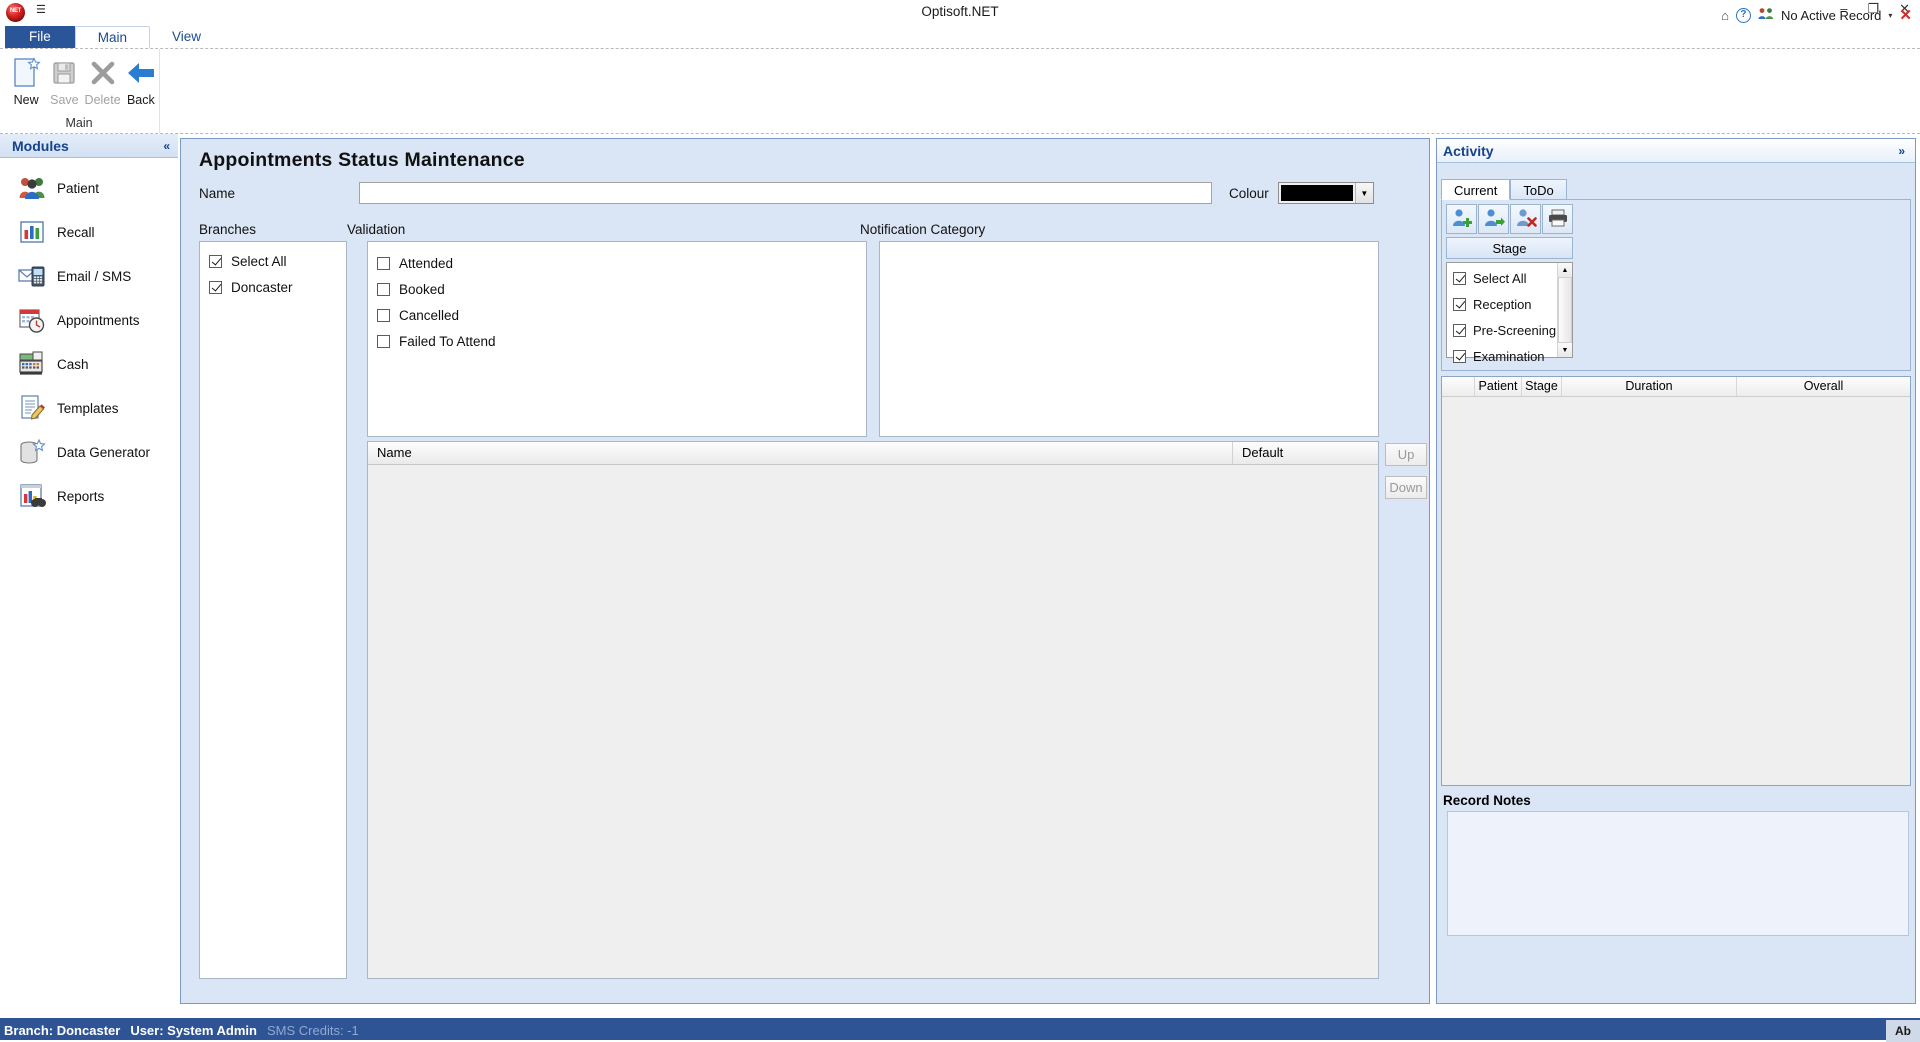  I want to click on sidebar-item-reports: Reports, so click(89, 496).